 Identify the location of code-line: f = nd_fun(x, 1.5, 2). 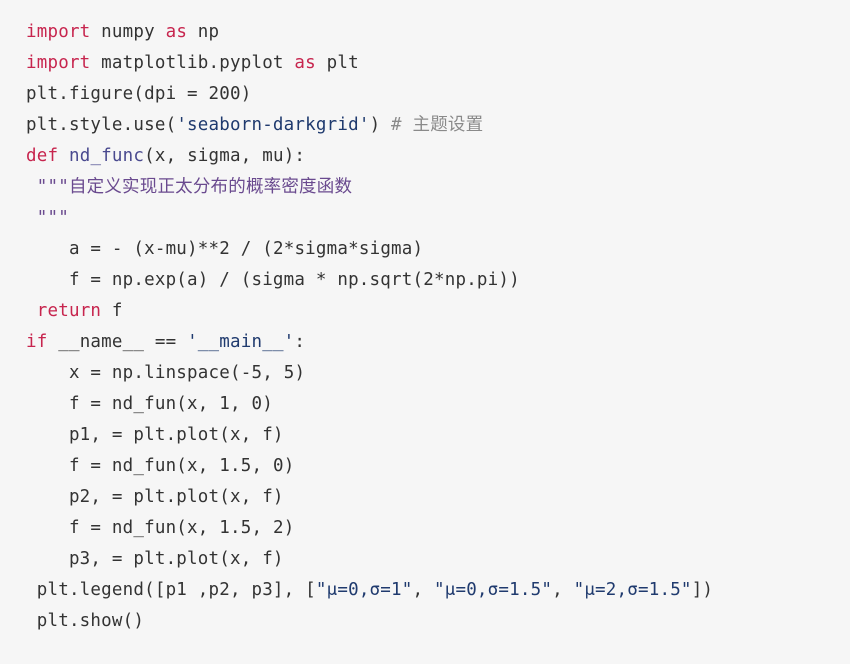
(425, 528).